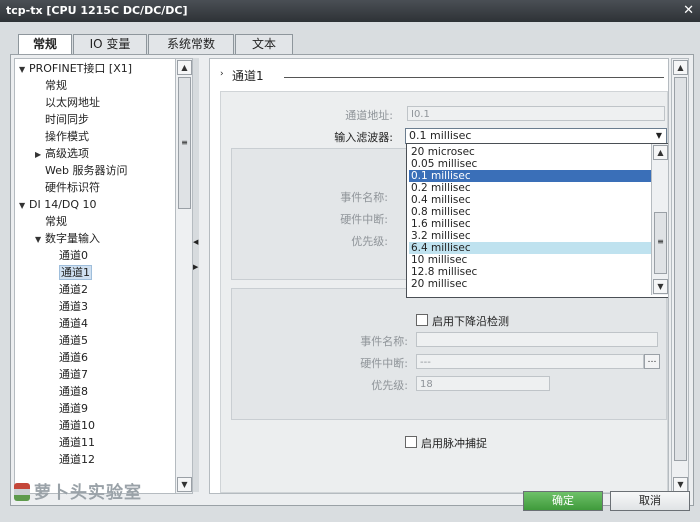 This screenshot has width=700, height=522. I want to click on scrollbar-thumb, so click(680, 269).